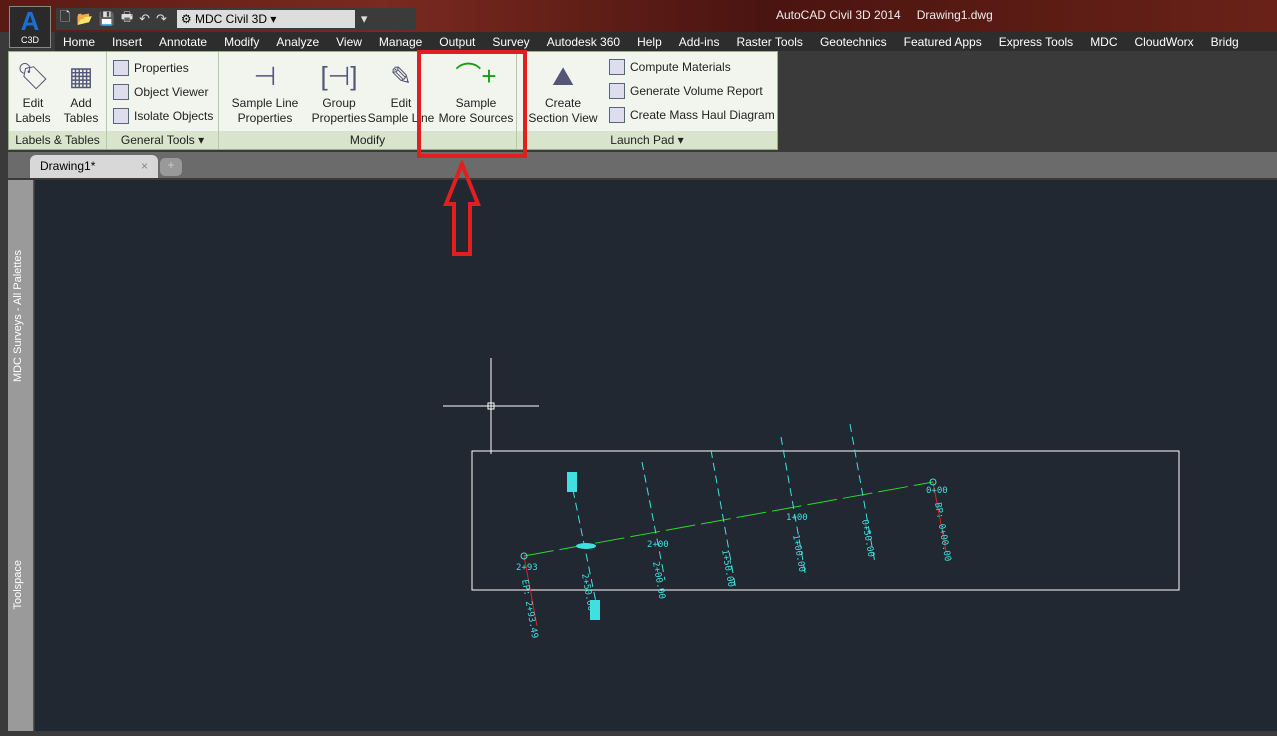 This screenshot has height=736, width=1277. What do you see at coordinates (511, 41) in the screenshot?
I see `tab-survey: Survey` at bounding box center [511, 41].